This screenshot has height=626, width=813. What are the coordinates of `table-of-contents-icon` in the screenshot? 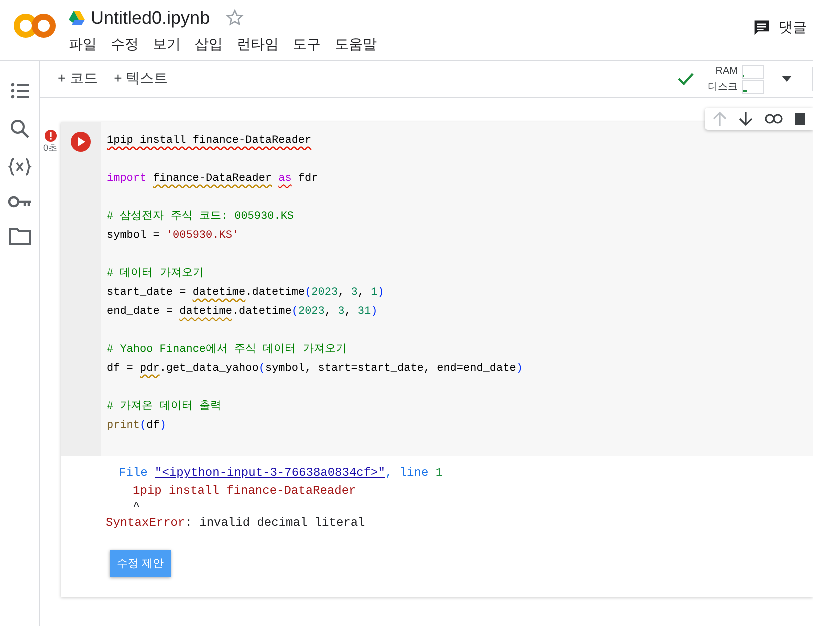 It's located at (20, 91).